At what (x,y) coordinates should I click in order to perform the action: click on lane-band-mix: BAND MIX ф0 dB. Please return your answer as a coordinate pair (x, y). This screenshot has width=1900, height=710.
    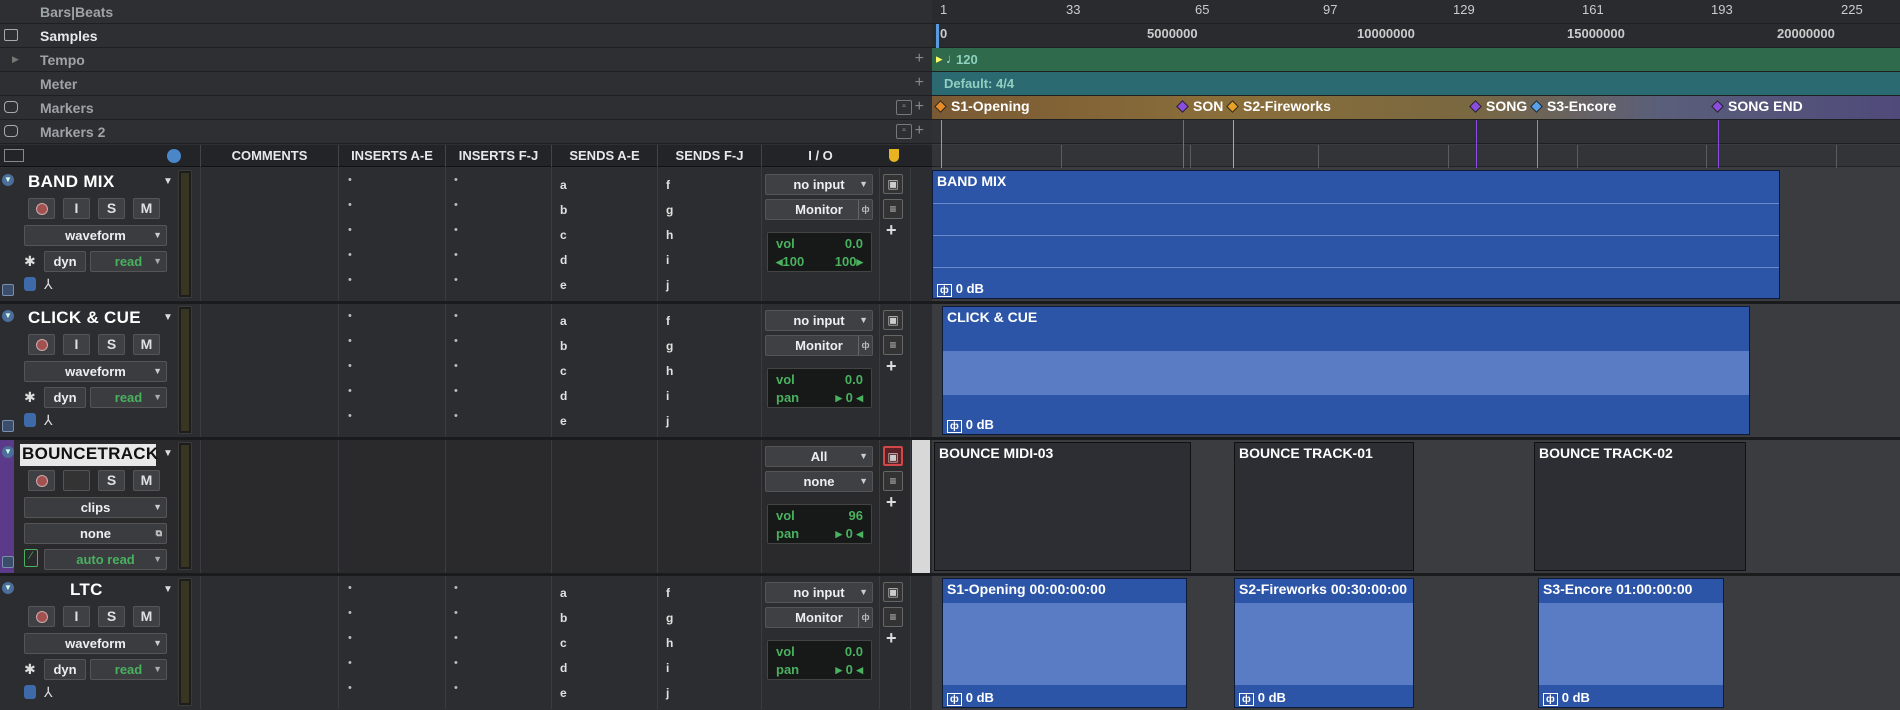
    Looking at the image, I should click on (1416, 236).